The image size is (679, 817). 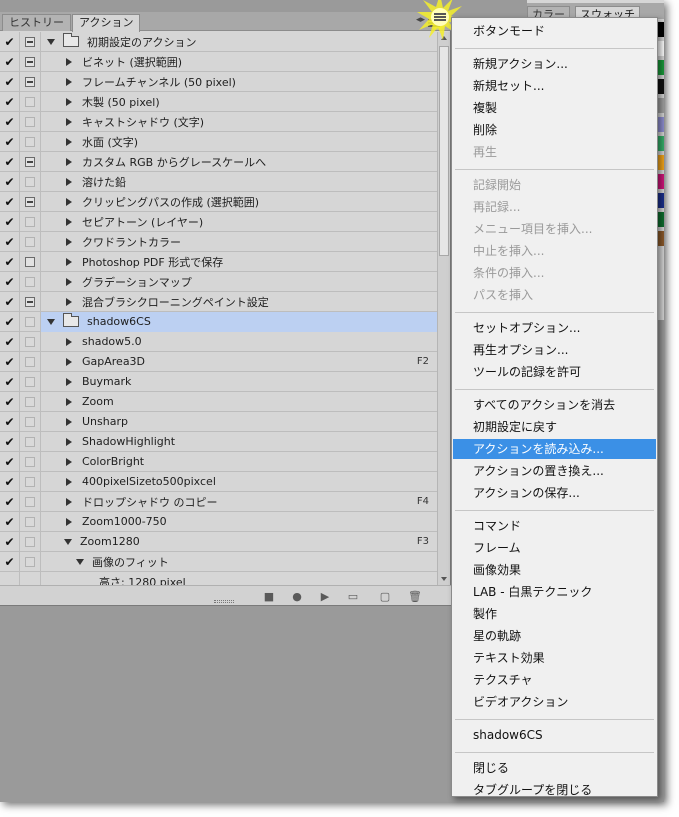 I want to click on menu-item-lab: LAB - 白黒テクニック, so click(x=554, y=592).